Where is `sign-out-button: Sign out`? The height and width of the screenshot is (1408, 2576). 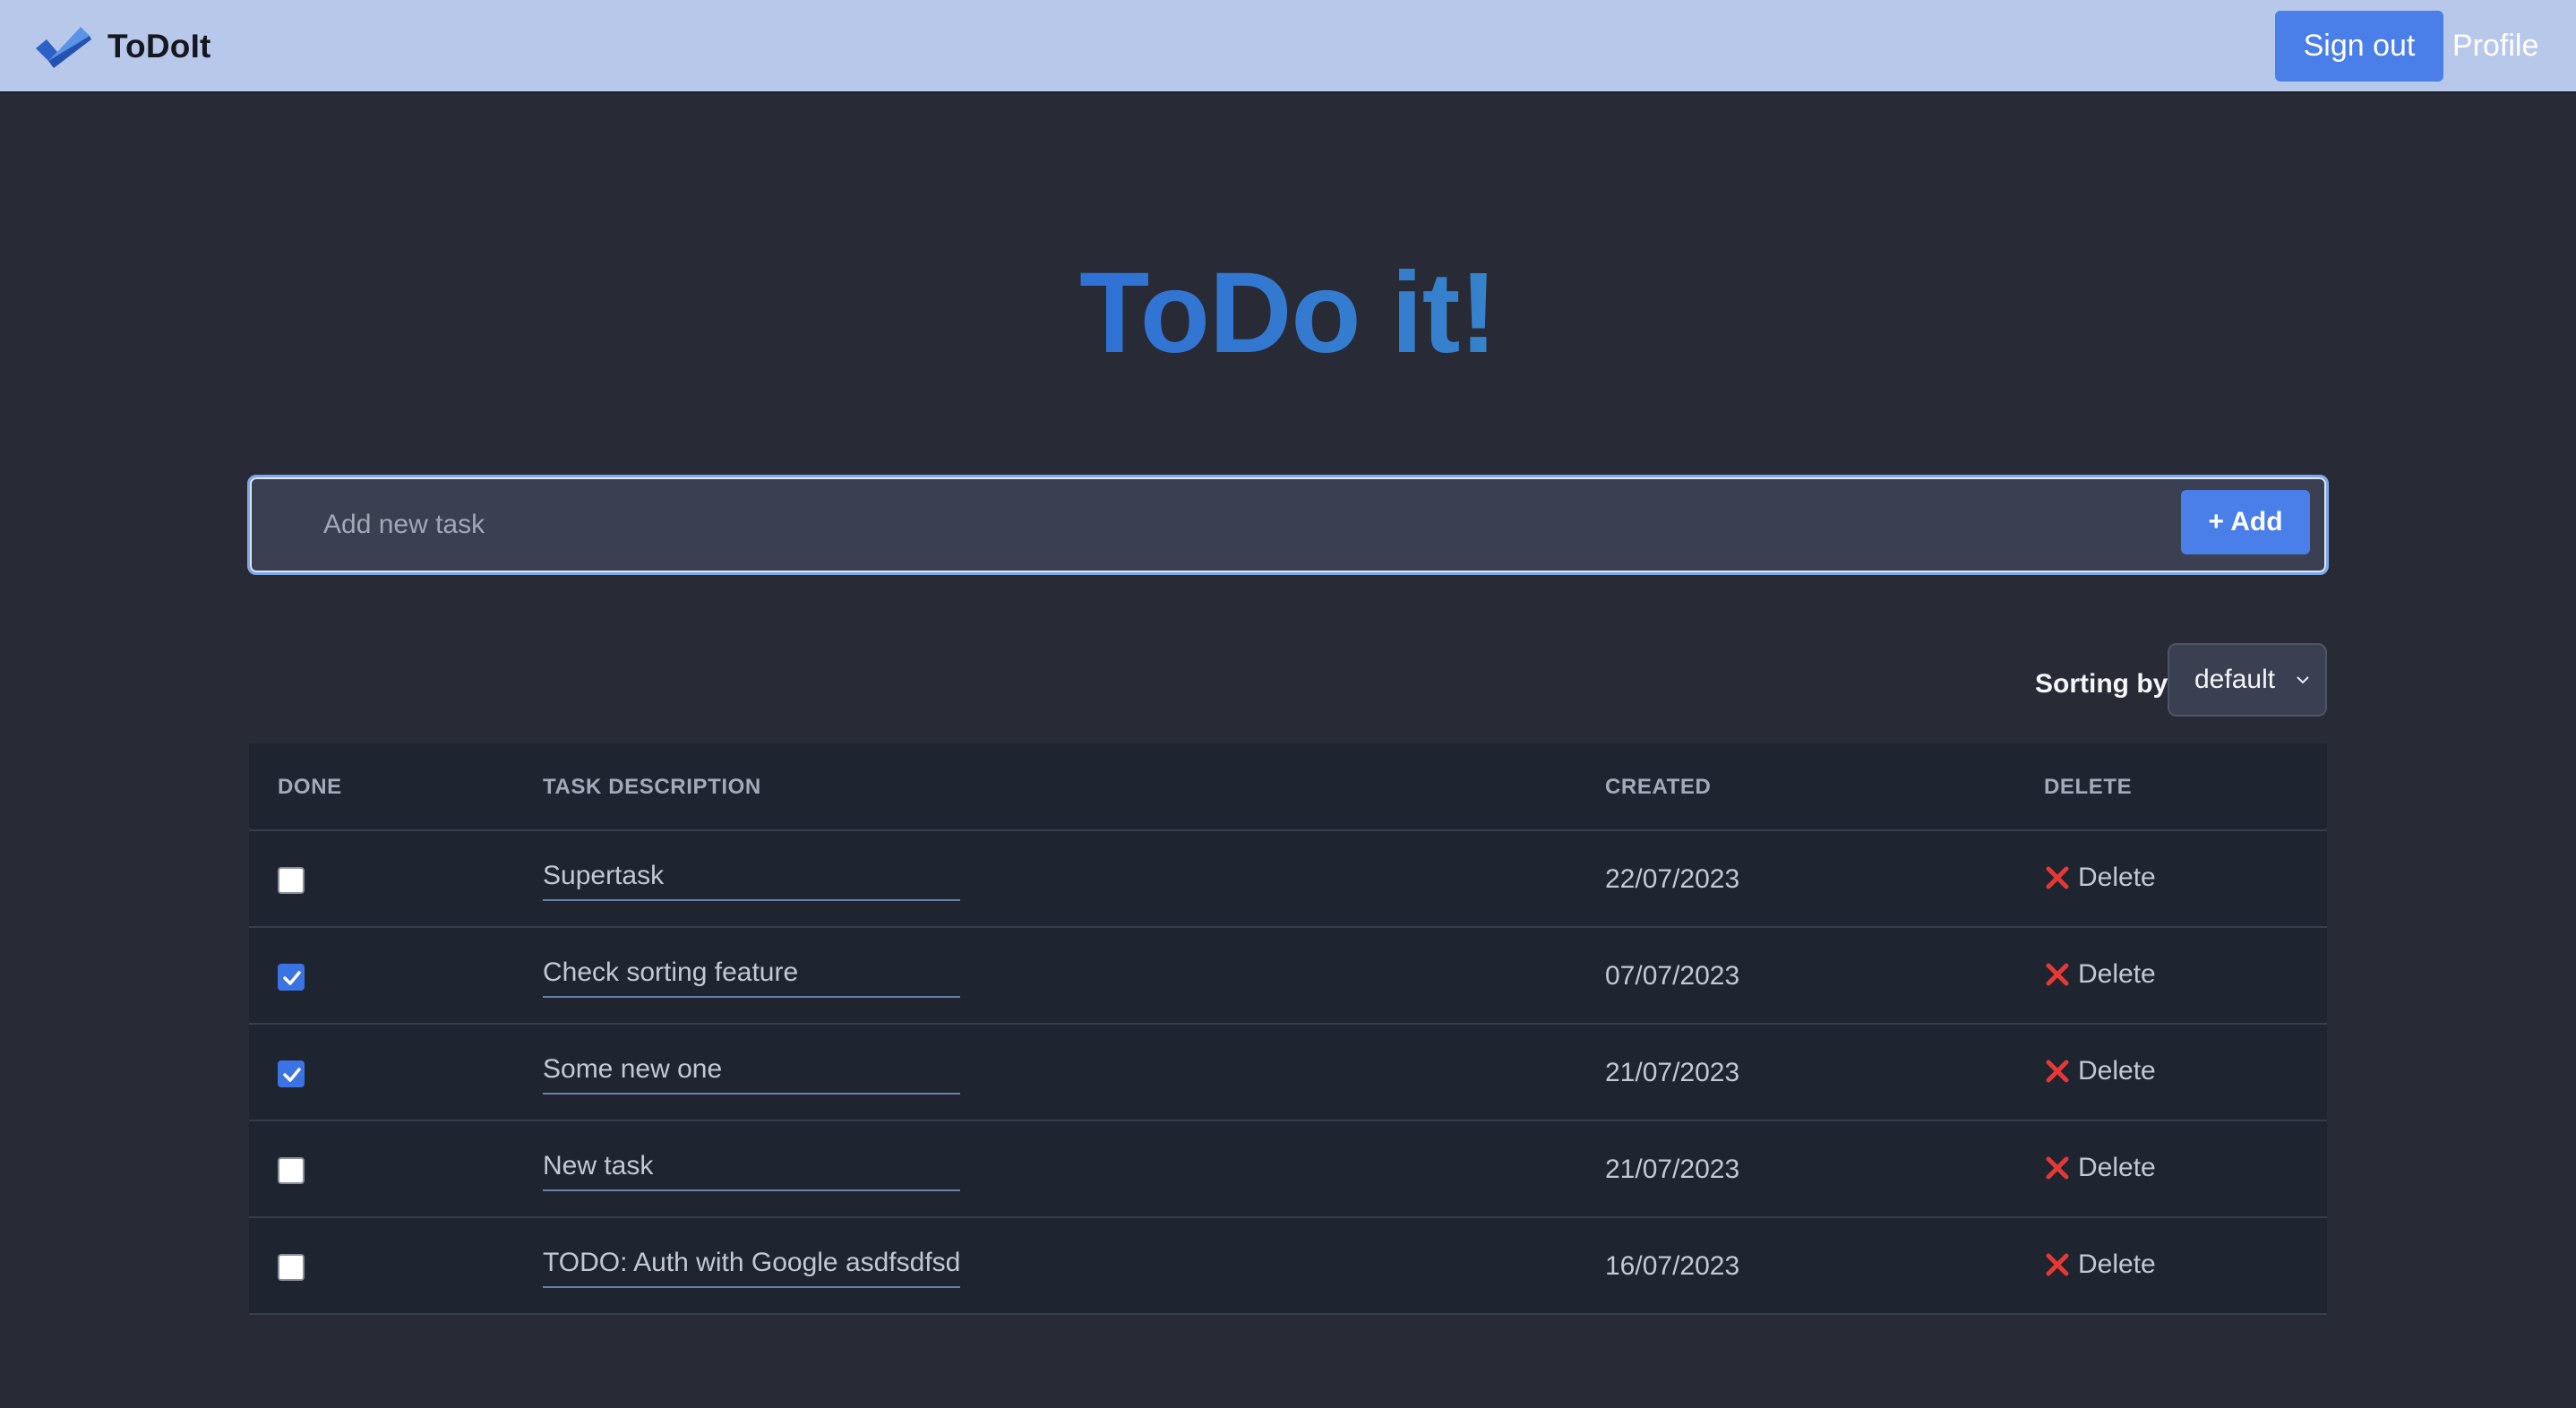
sign-out-button: Sign out is located at coordinates (2359, 46).